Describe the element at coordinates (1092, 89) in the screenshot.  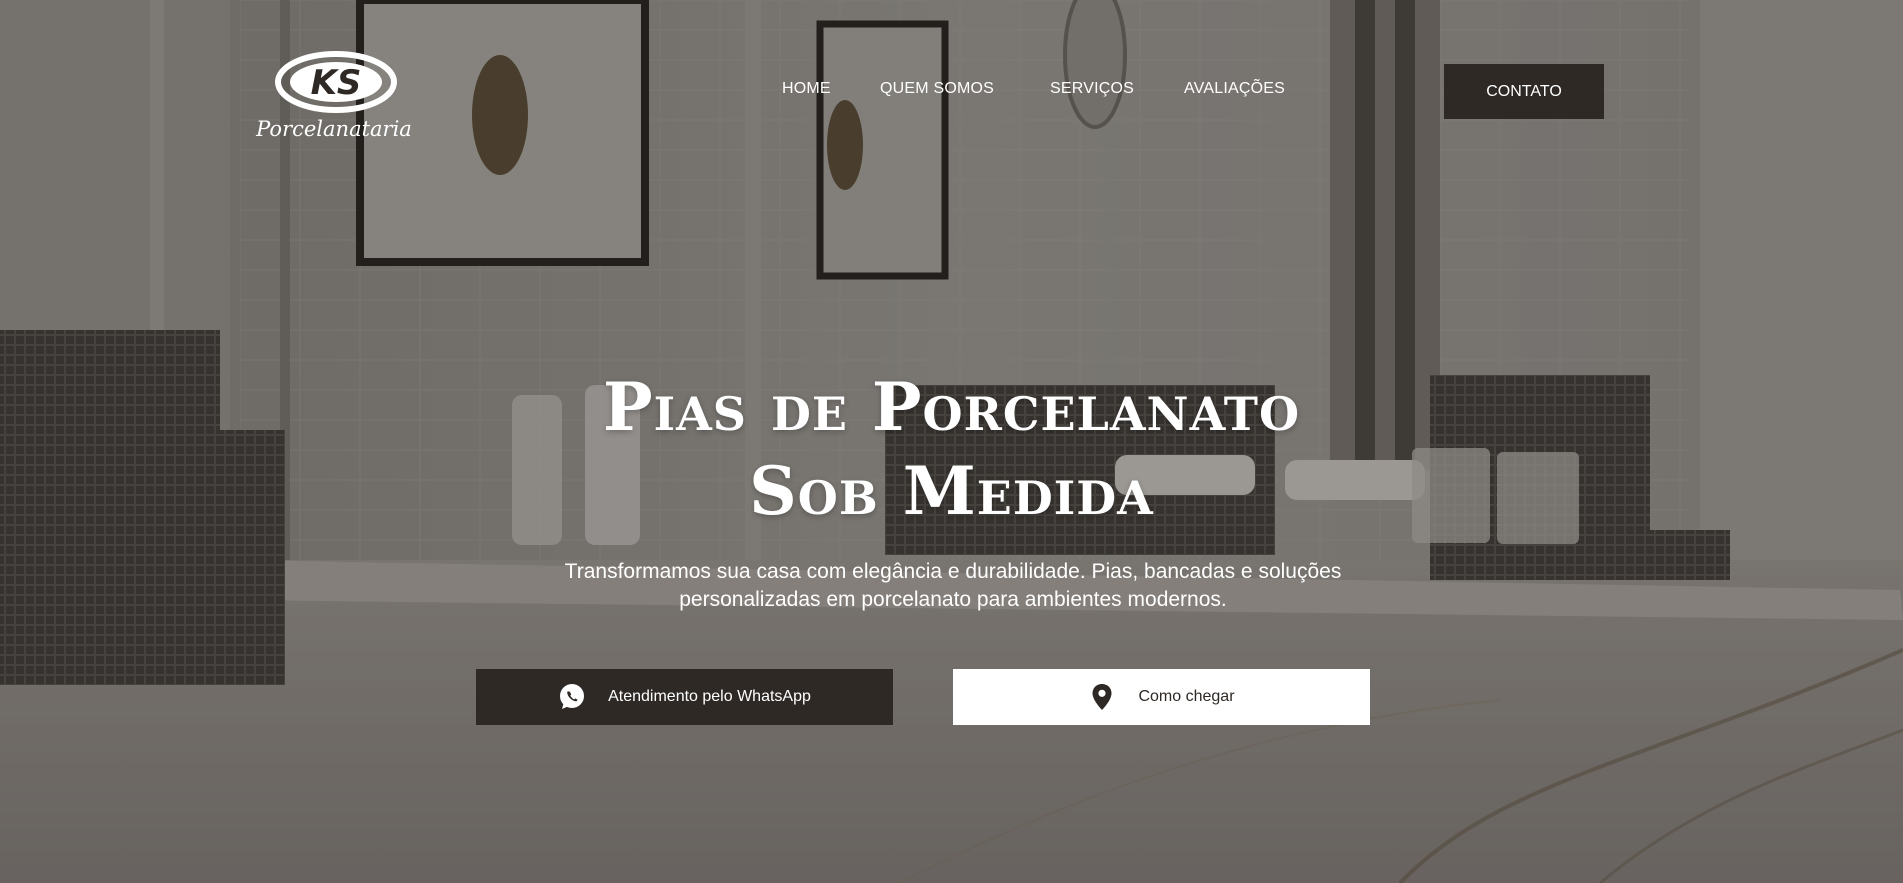
I see `nav-servicos: SERVIÇOS` at that location.